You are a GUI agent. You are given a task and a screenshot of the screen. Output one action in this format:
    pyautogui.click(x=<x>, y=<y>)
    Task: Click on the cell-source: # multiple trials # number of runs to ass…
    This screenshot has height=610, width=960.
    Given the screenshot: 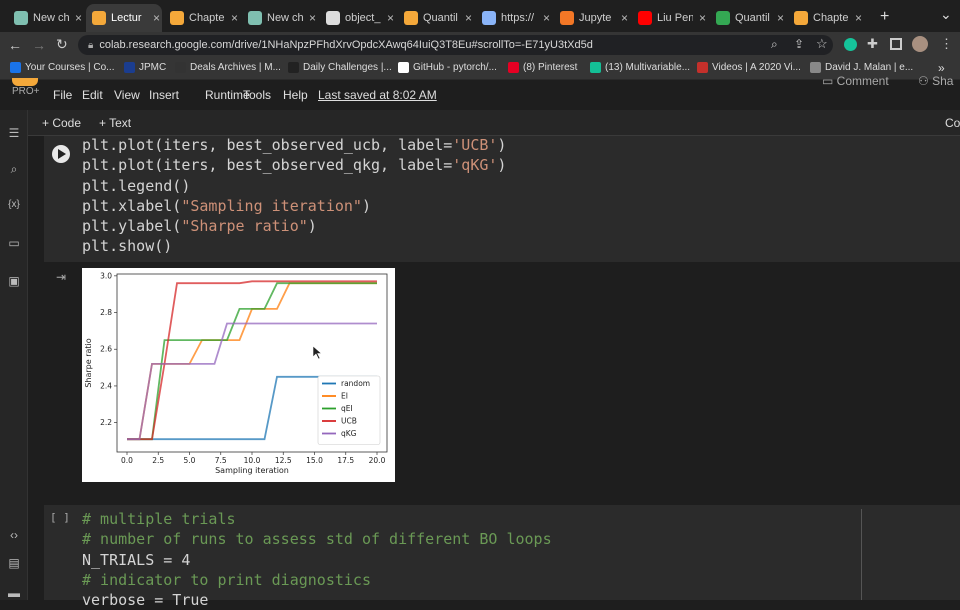 What is the action you would take?
    pyautogui.click(x=317, y=559)
    